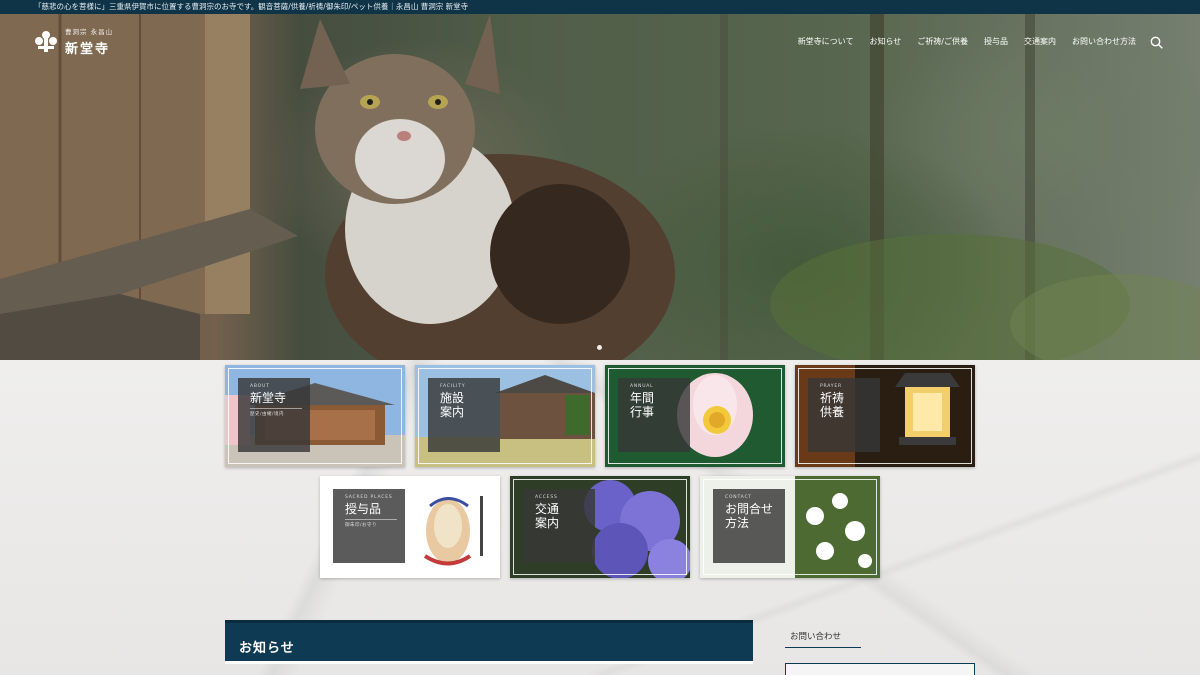 The width and height of the screenshot is (1200, 675). What do you see at coordinates (89, 32) in the screenshot?
I see `logo-subtitle: 曹洞宗 永昌山` at bounding box center [89, 32].